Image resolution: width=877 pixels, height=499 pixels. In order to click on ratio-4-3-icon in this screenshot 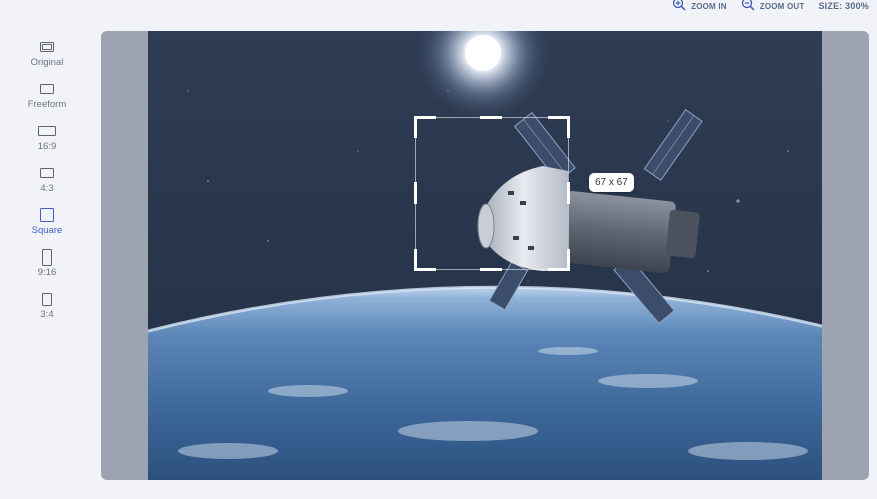, I will do `click(47, 173)`.